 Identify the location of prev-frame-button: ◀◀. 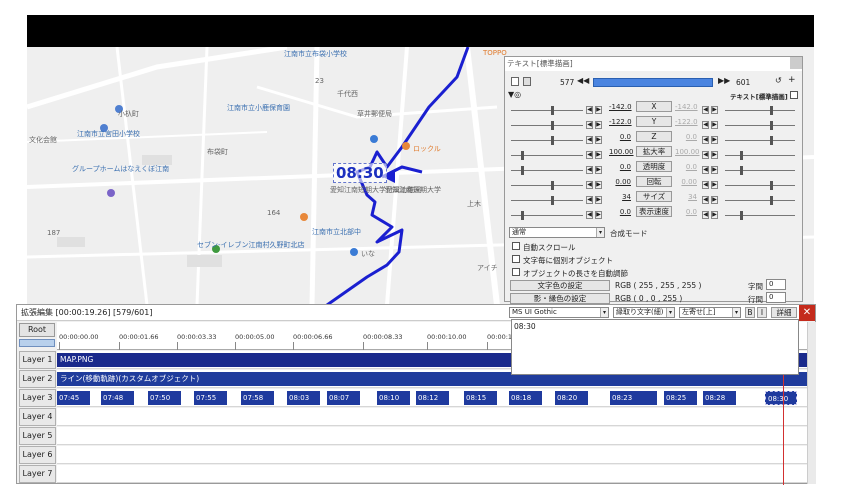
(583, 80).